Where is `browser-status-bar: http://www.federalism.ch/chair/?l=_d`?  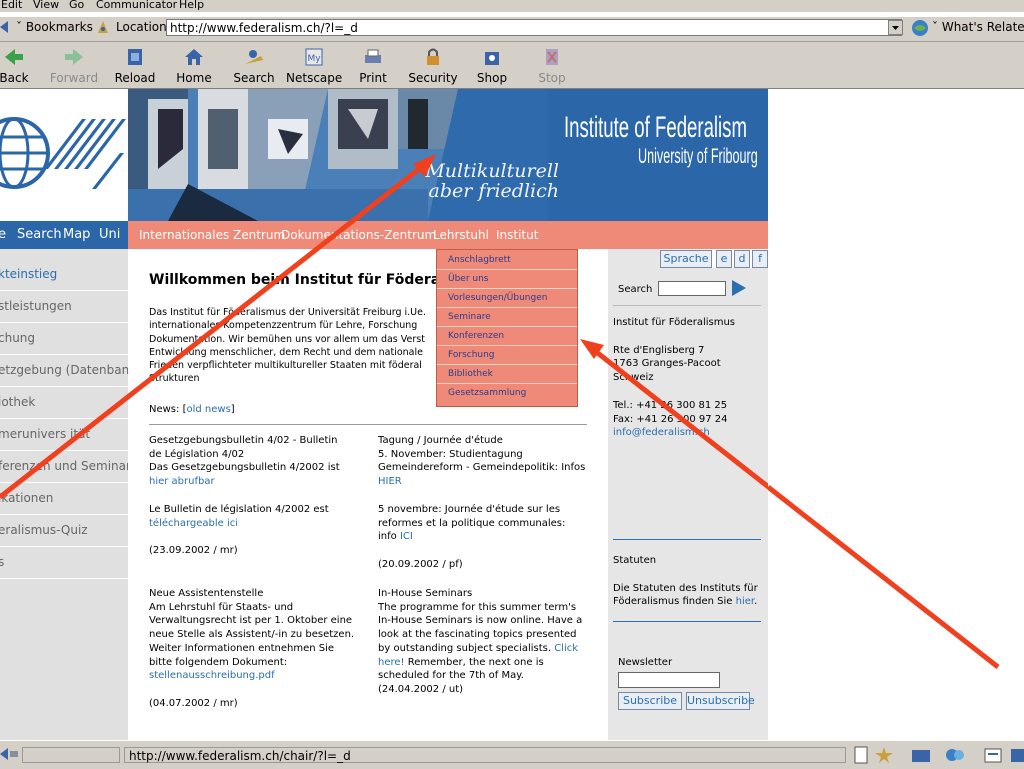
browser-status-bar: http://www.federalism.ch/chair/?l=_d is located at coordinates (512, 754).